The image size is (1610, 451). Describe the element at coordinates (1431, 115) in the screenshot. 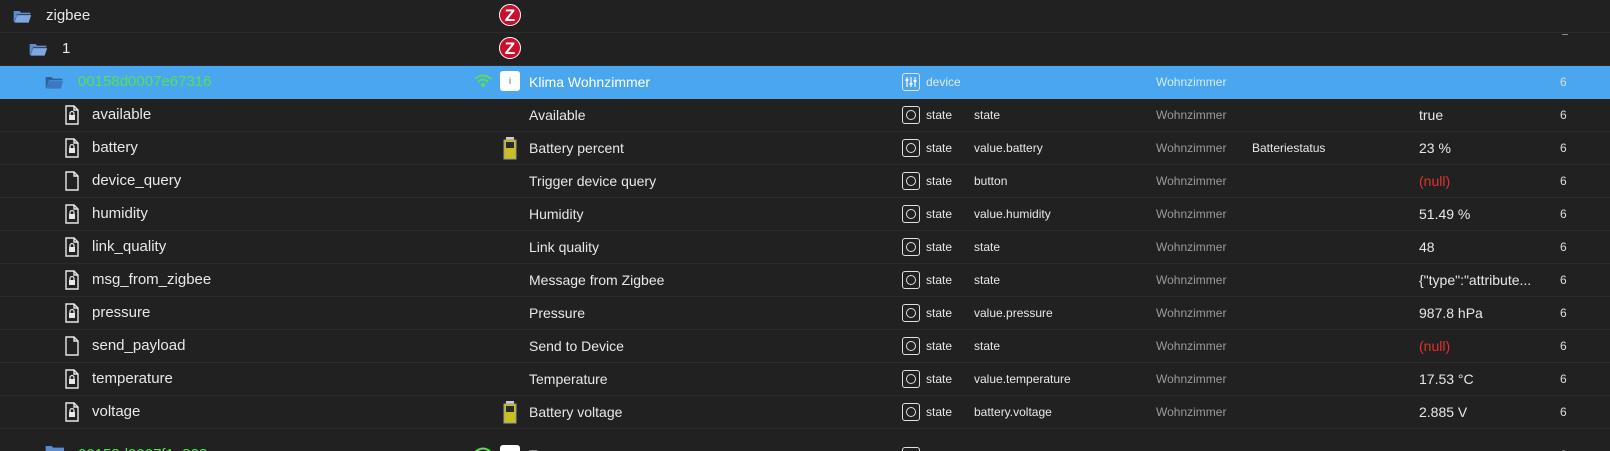

I see `state-value: true` at that location.